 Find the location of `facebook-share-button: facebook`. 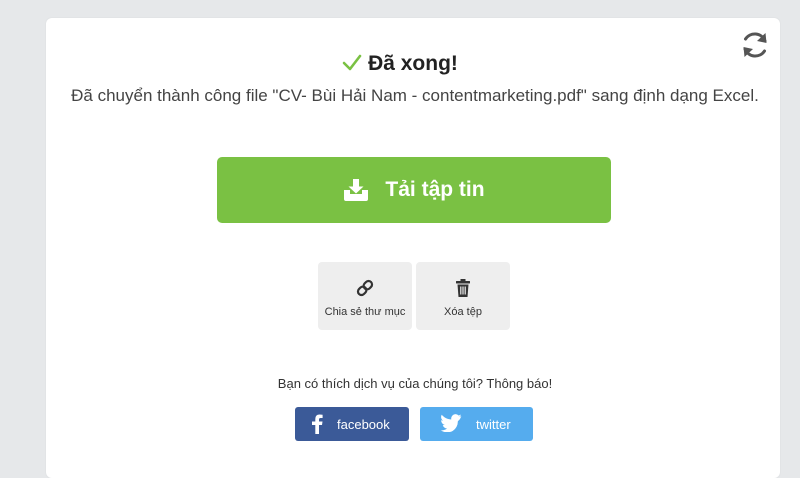

facebook-share-button: facebook is located at coordinates (352, 424).